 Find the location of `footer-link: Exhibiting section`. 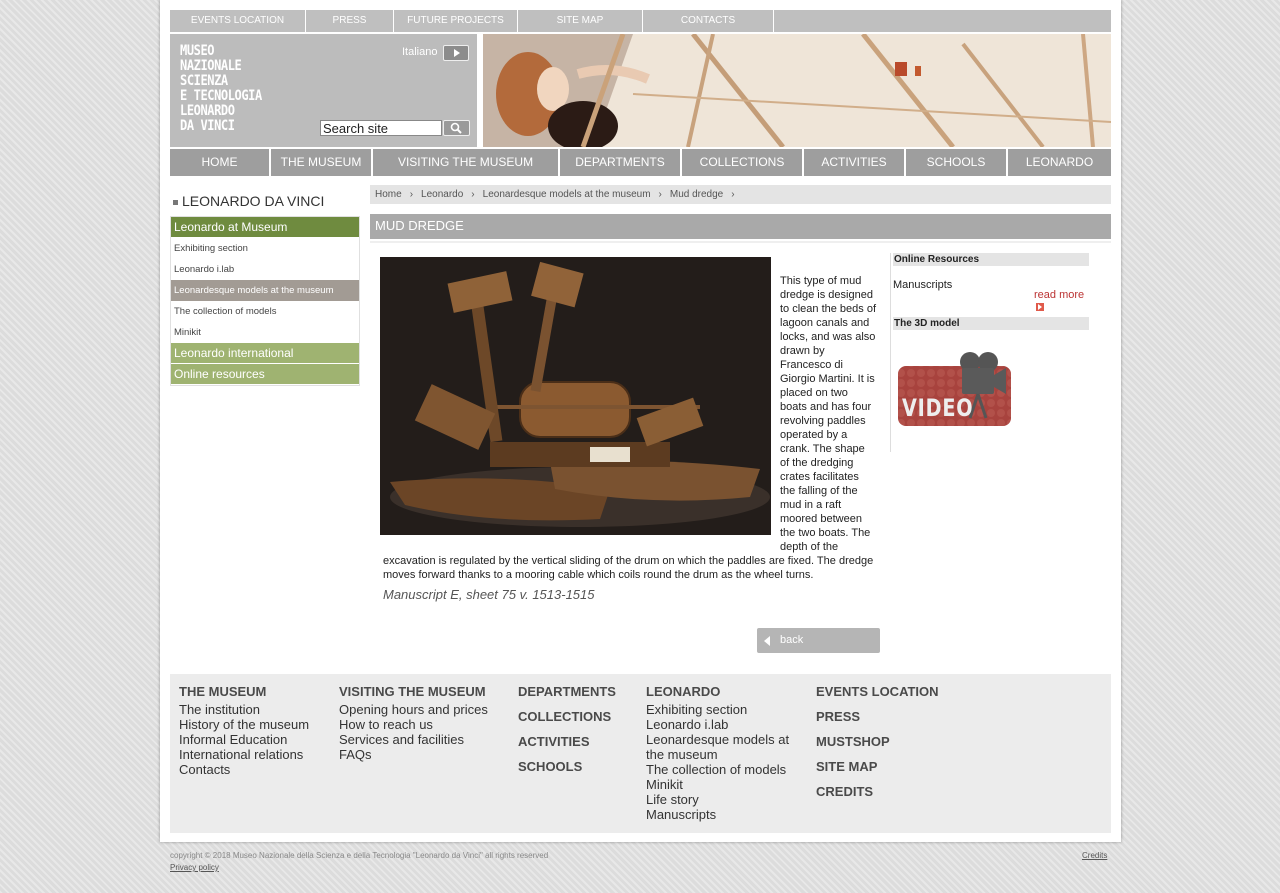

footer-link: Exhibiting section is located at coordinates (721, 709).